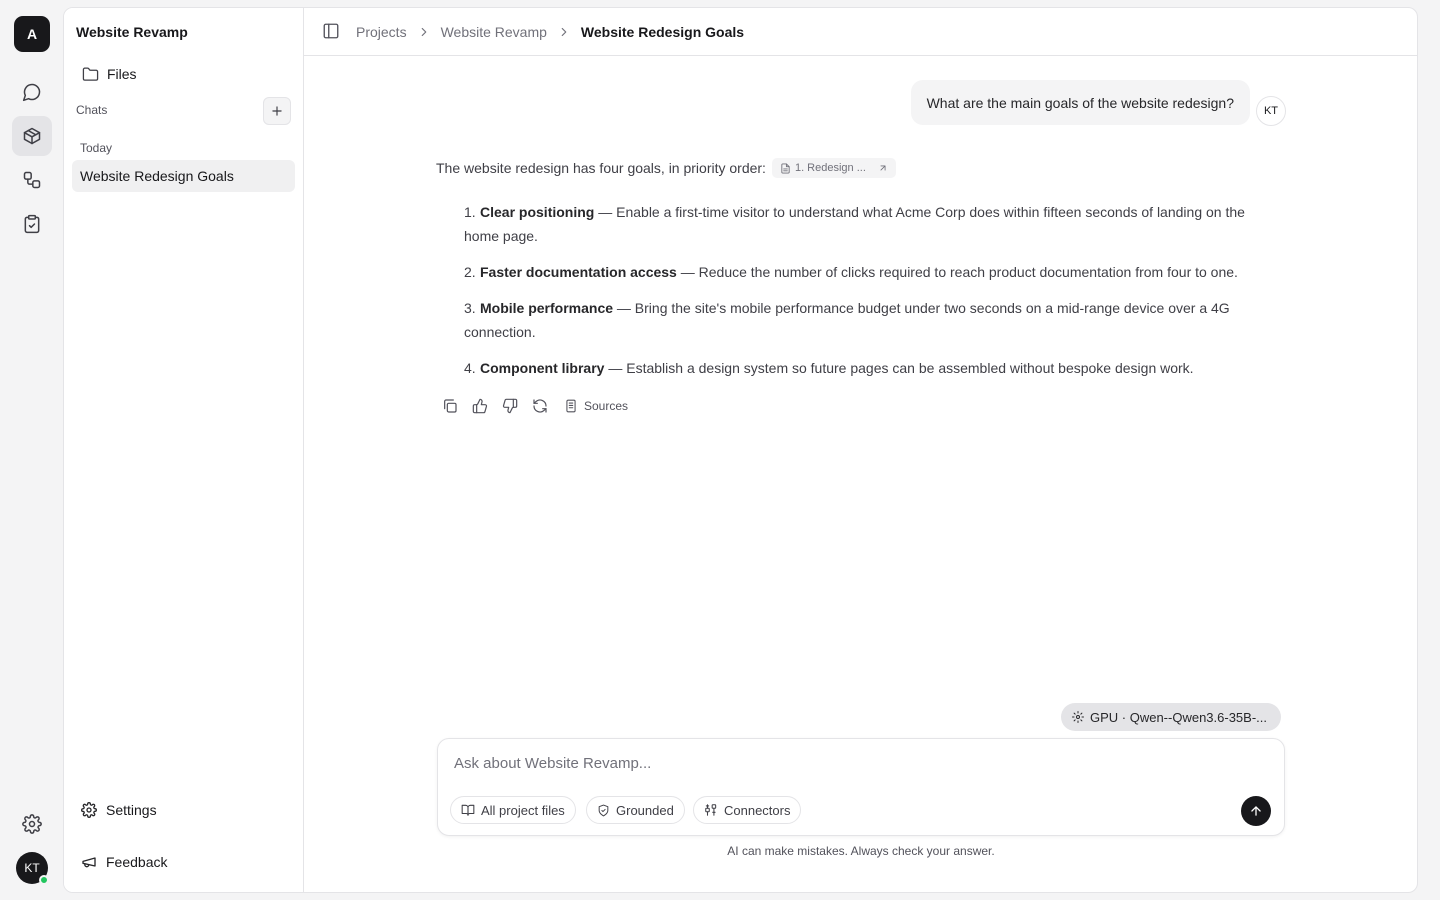 This screenshot has width=1440, height=900. Describe the element at coordinates (131, 810) in the screenshot. I see `settings-label: Settings` at that location.